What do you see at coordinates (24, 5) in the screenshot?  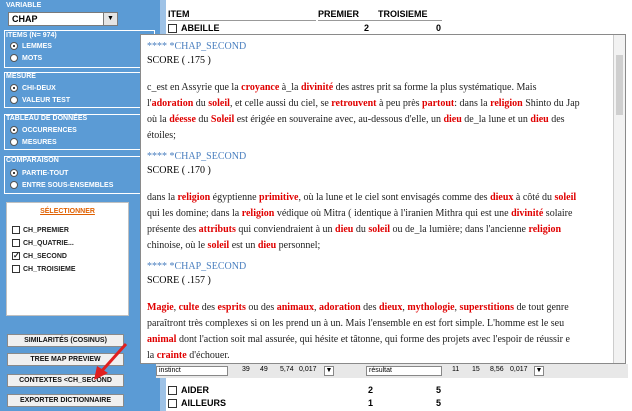 I see `variable-label: VARIABLE` at bounding box center [24, 5].